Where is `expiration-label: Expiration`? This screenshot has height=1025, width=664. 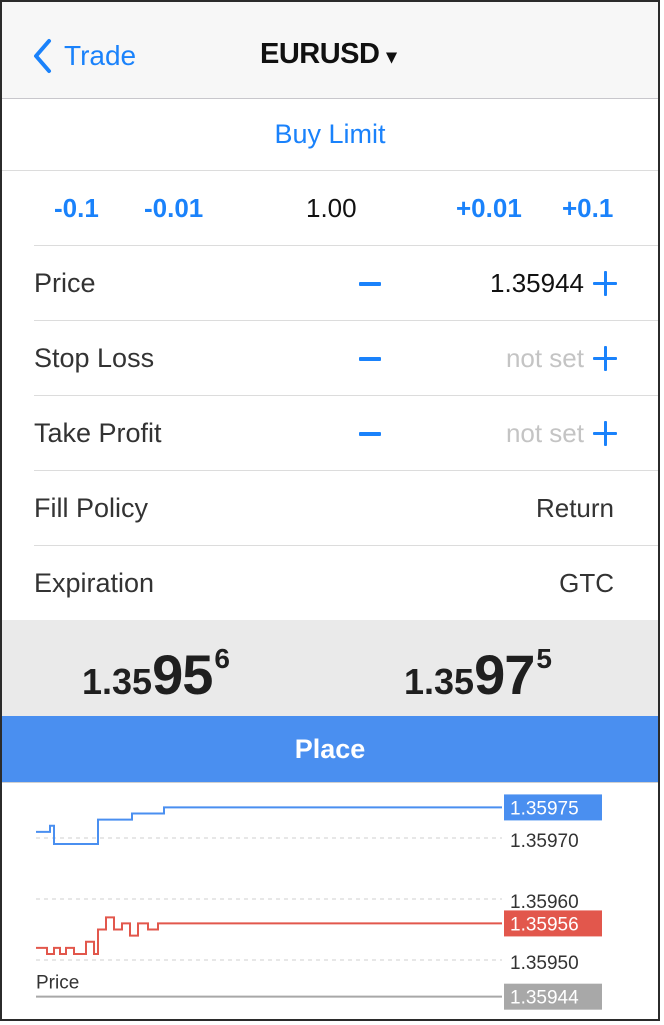 expiration-label: Expiration is located at coordinates (94, 583).